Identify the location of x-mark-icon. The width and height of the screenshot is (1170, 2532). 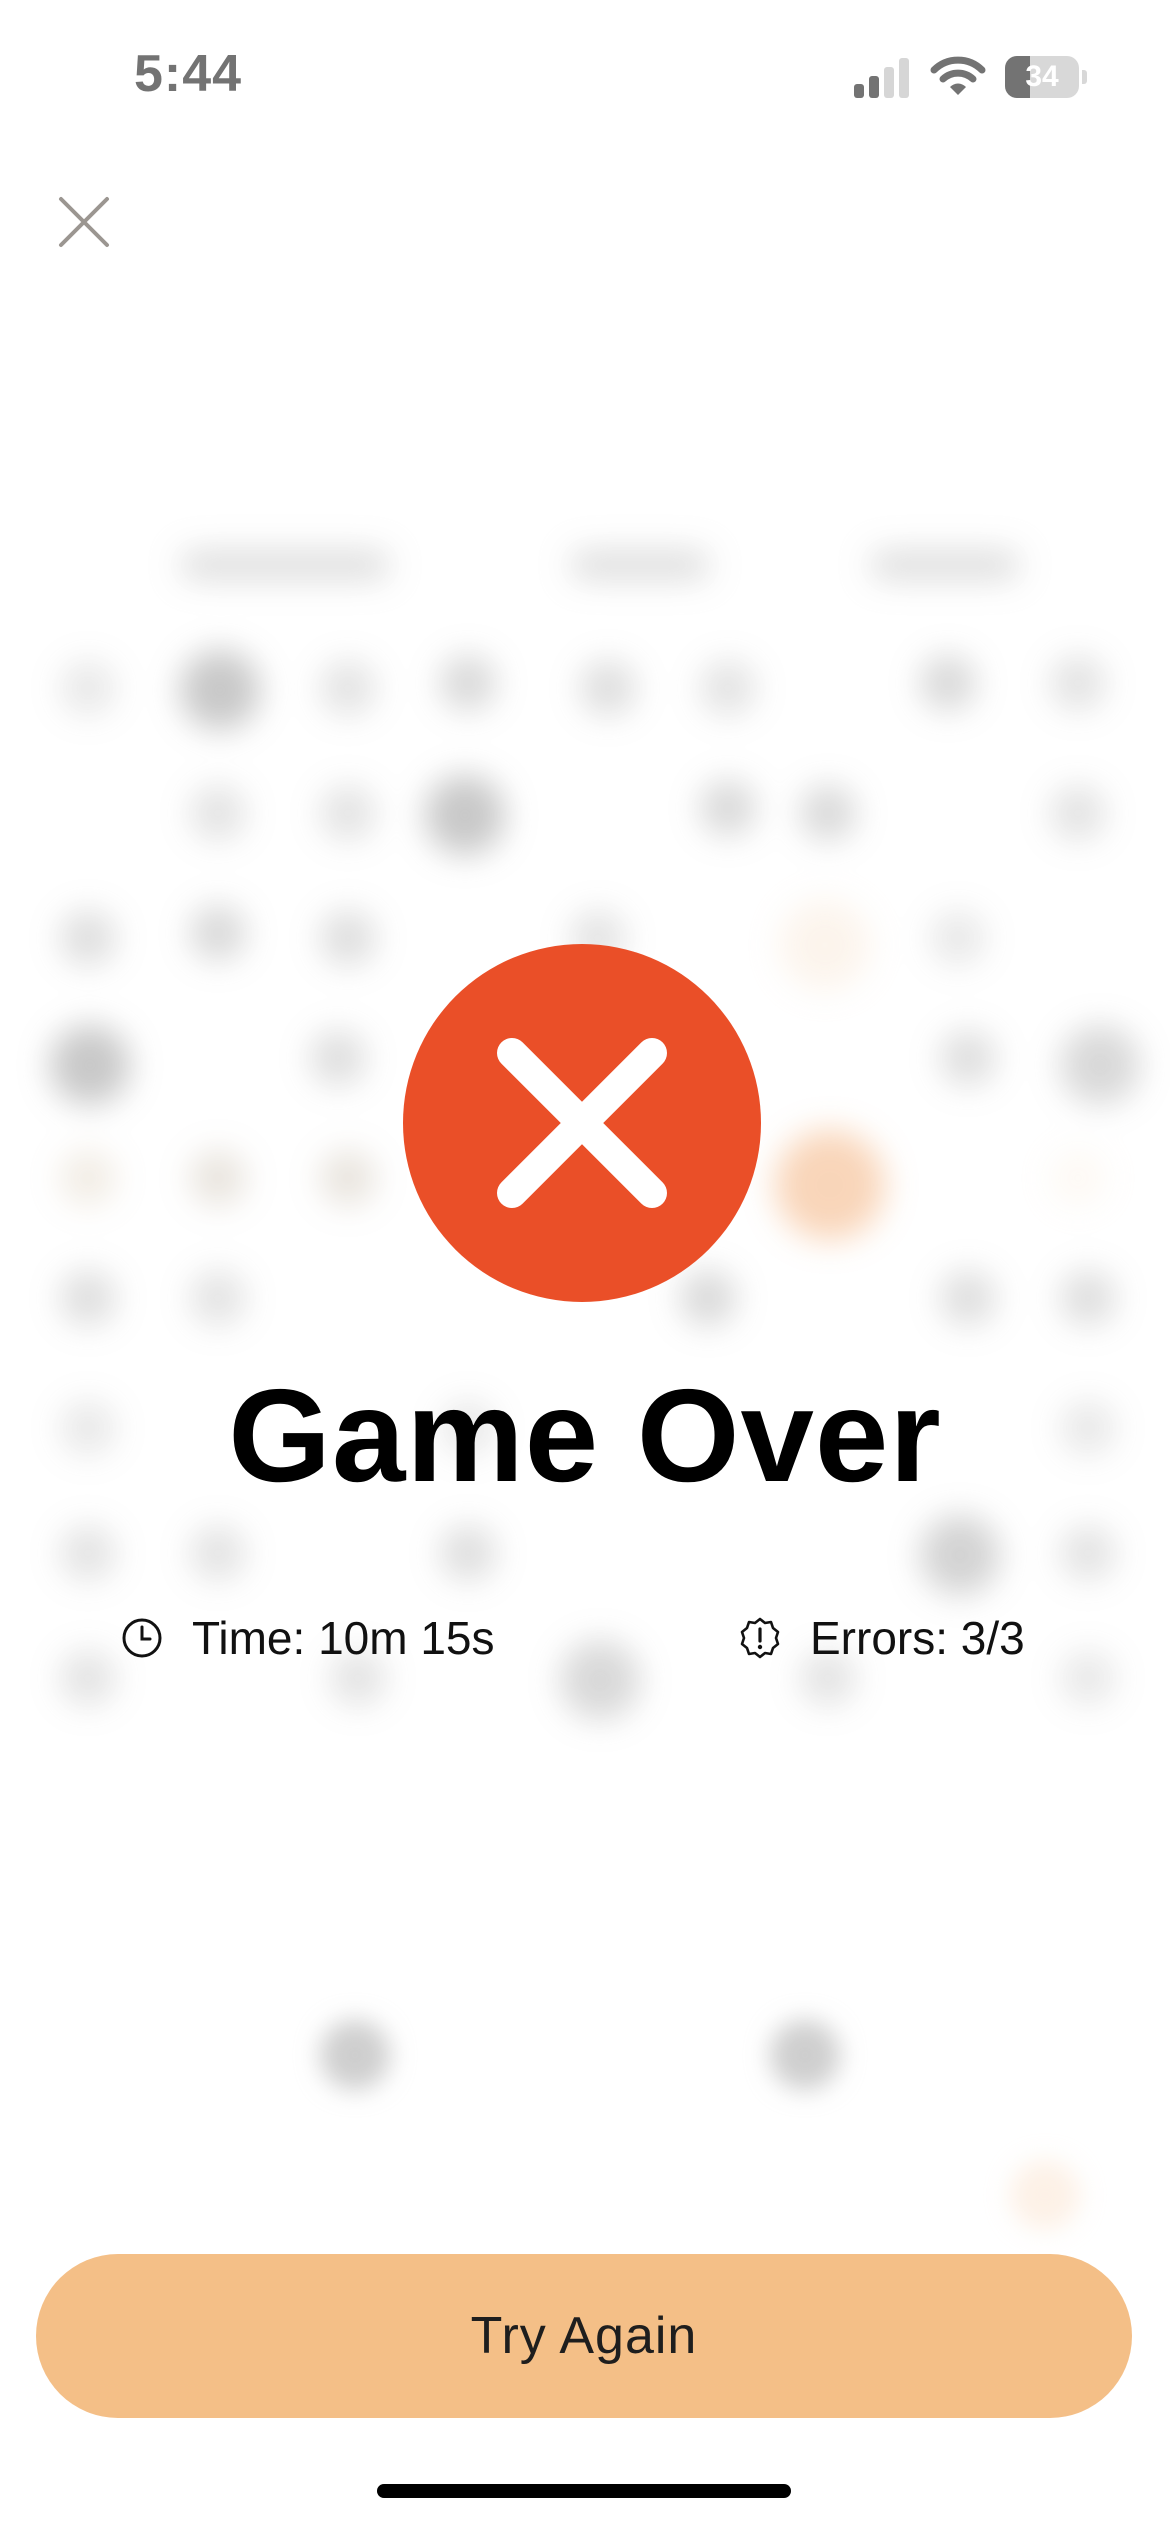
(582, 1123).